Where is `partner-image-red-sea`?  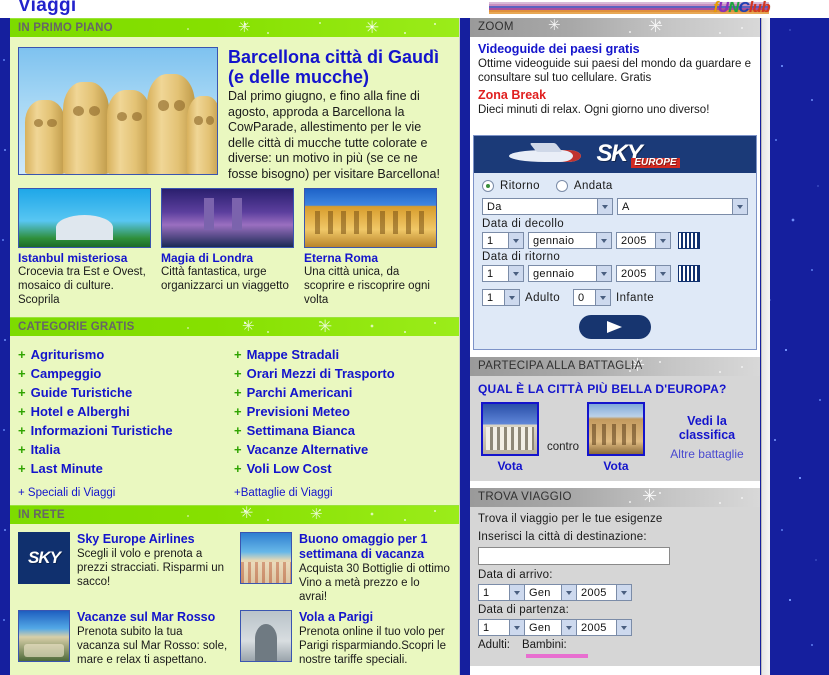 partner-image-red-sea is located at coordinates (44, 636).